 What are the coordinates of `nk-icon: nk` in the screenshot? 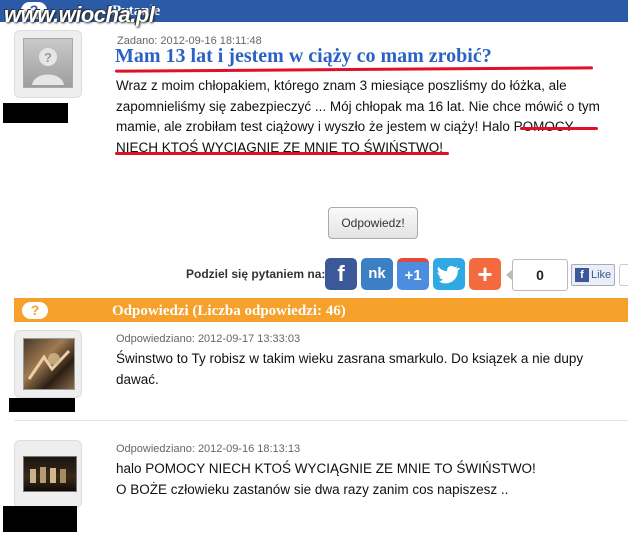 It's located at (377, 273).